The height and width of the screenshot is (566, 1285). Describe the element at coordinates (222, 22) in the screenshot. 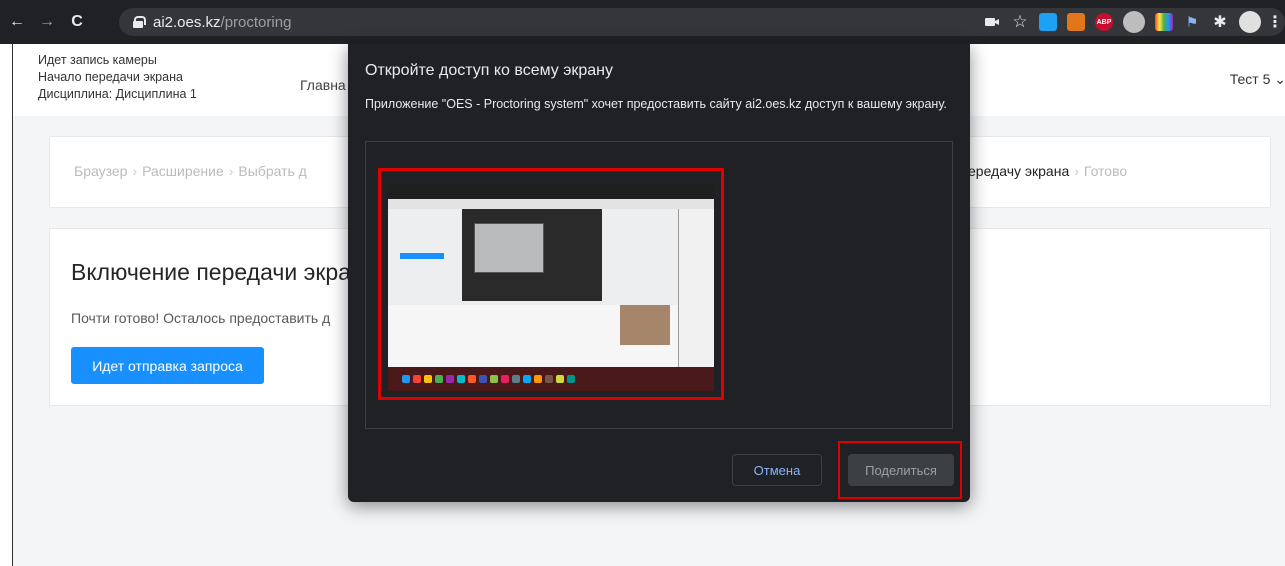

I see `url-text: ai2.oes.kz/proctoring` at that location.